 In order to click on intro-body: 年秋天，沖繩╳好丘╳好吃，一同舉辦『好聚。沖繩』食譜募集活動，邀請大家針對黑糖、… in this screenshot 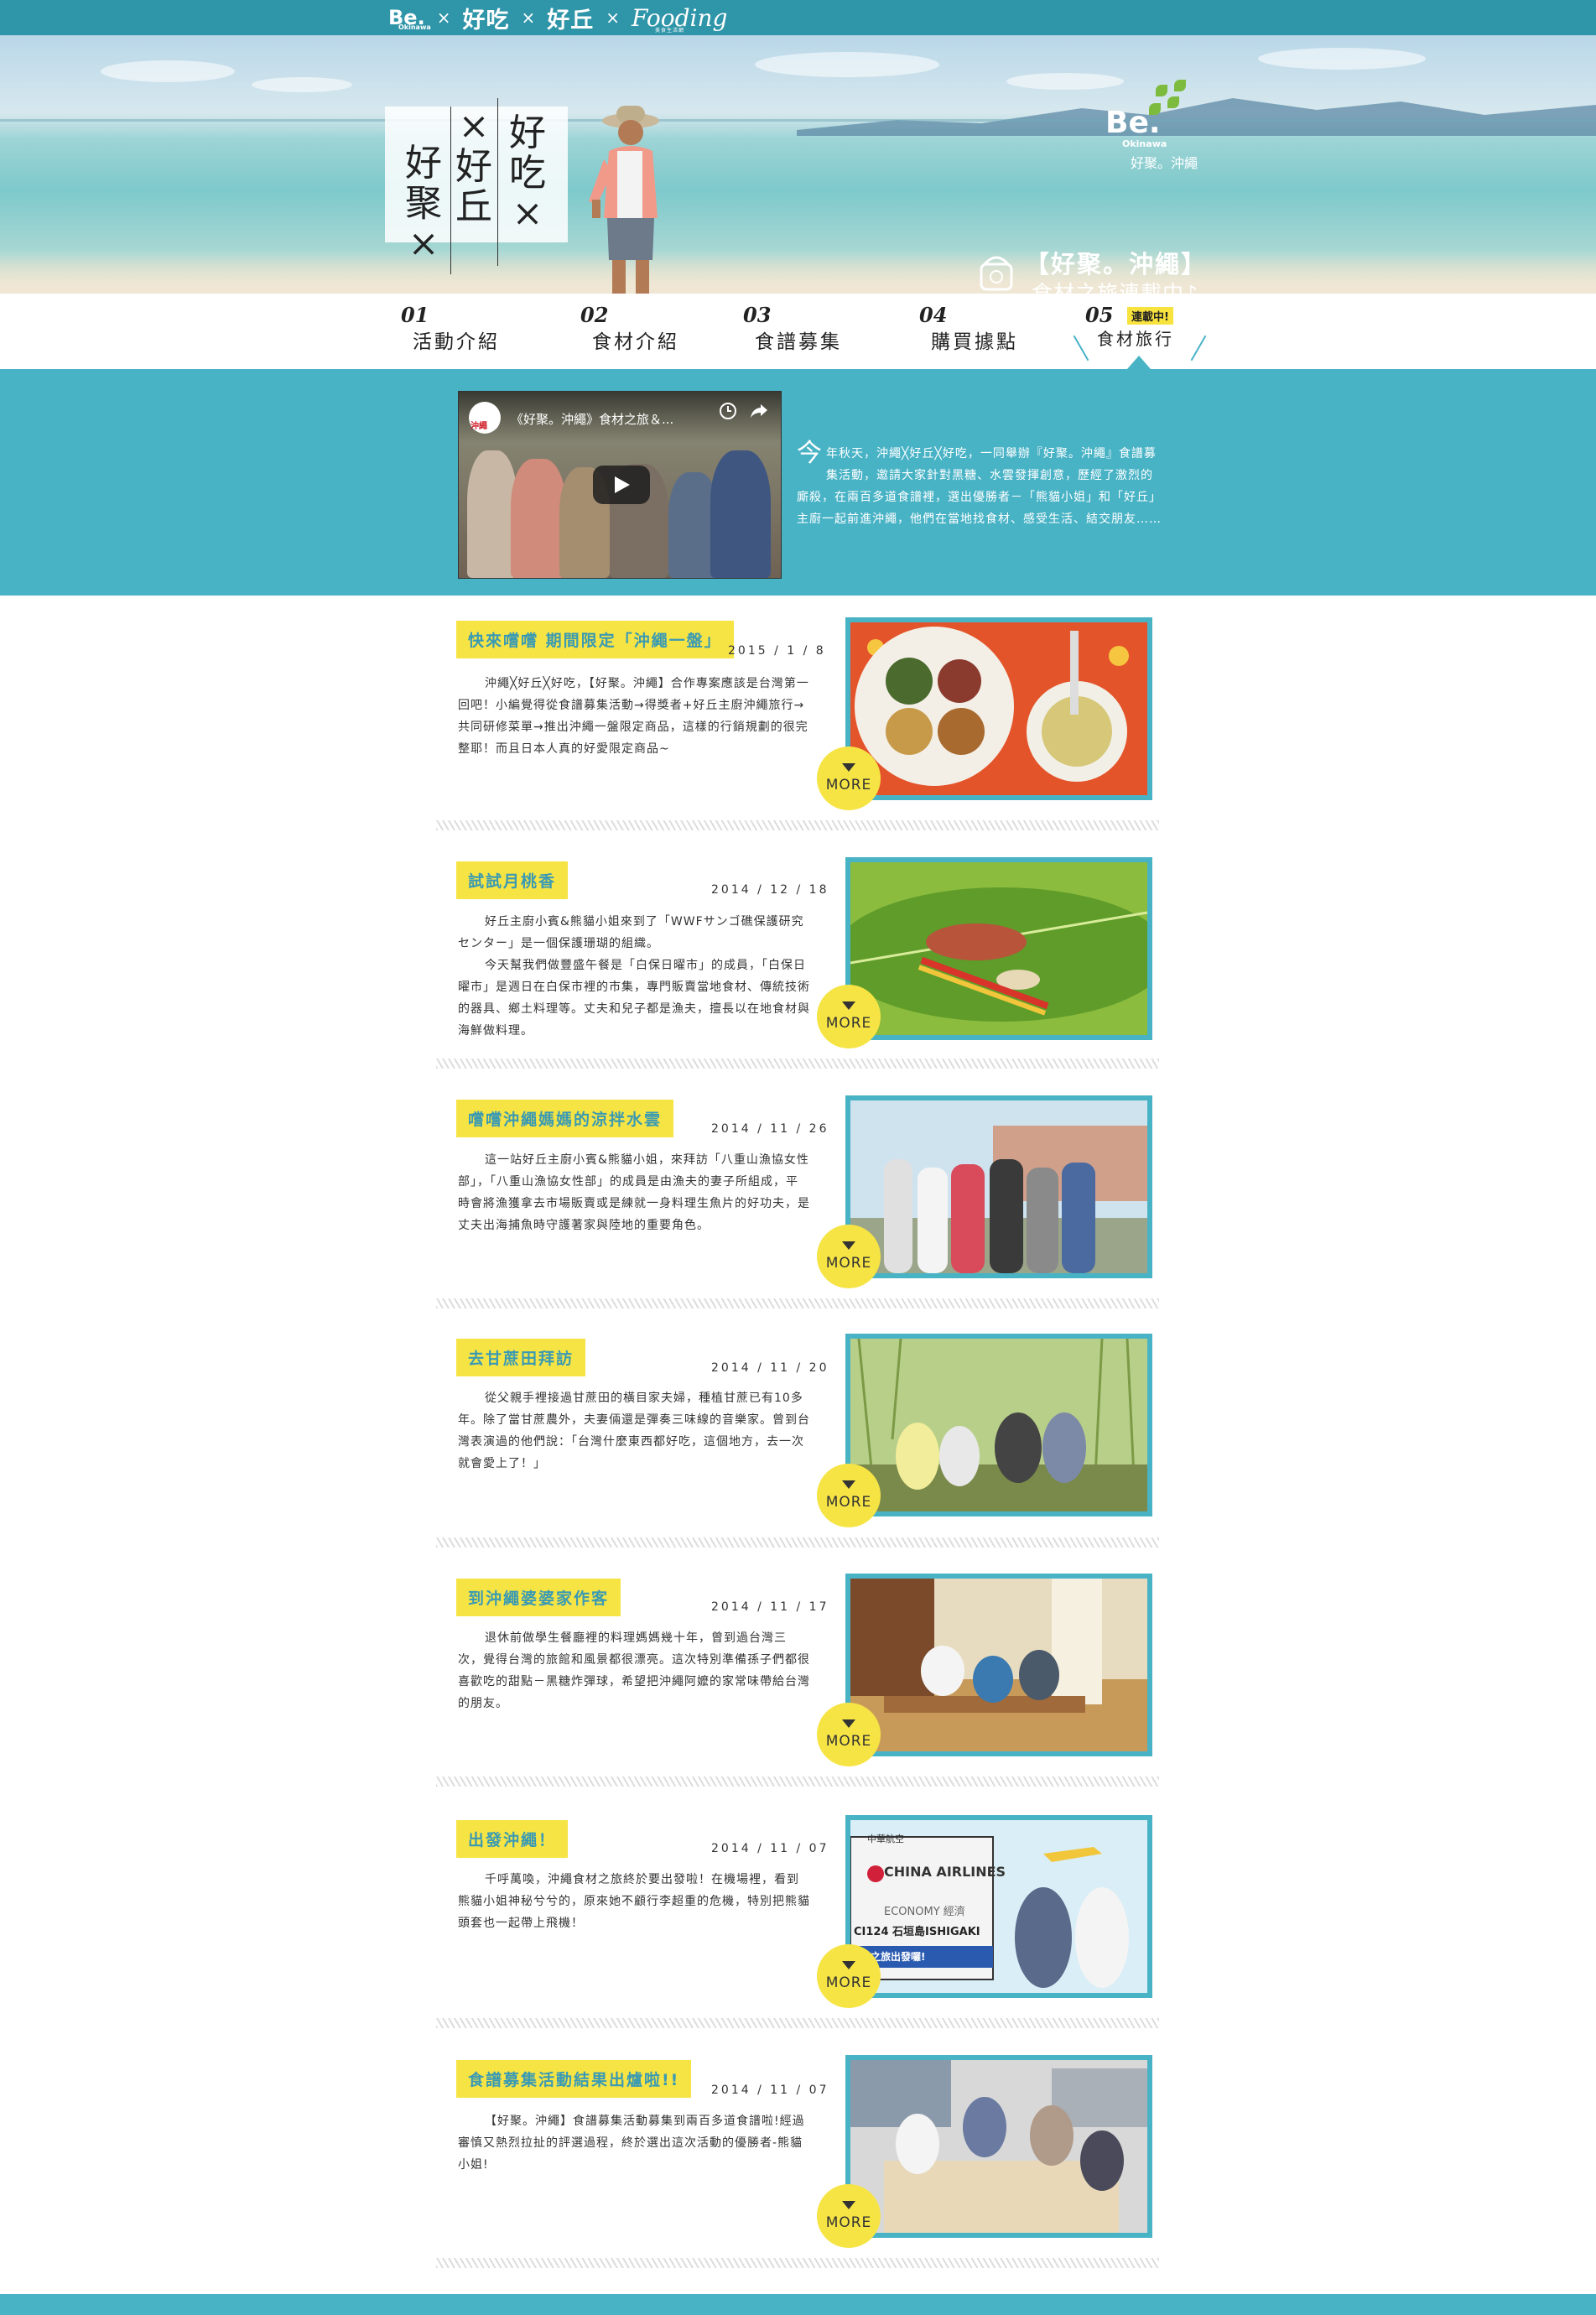, I will do `click(979, 486)`.